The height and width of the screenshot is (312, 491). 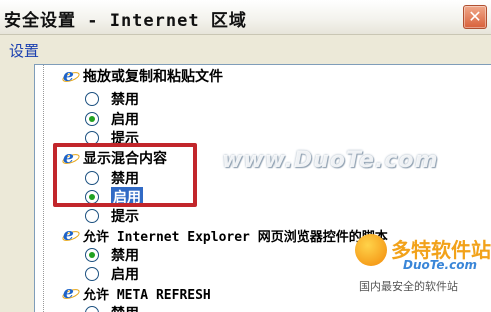 What do you see at coordinates (330, 160) in the screenshot?
I see `watermark: www.DuoTe.com` at bounding box center [330, 160].